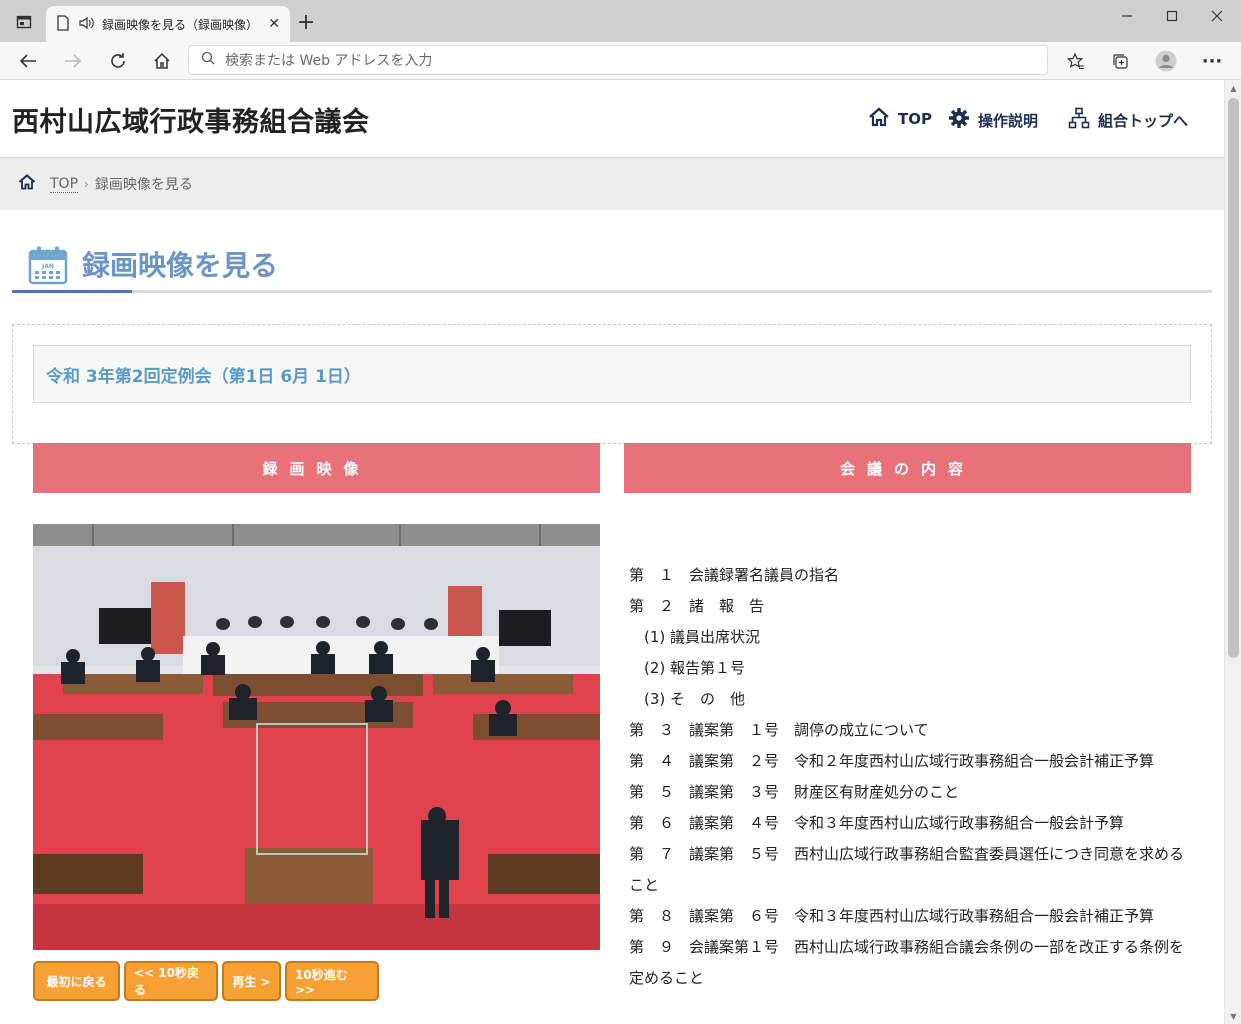  Describe the element at coordinates (329, 61) in the screenshot. I see `address-placeholder: 検索または Web アドレスを入力` at that location.